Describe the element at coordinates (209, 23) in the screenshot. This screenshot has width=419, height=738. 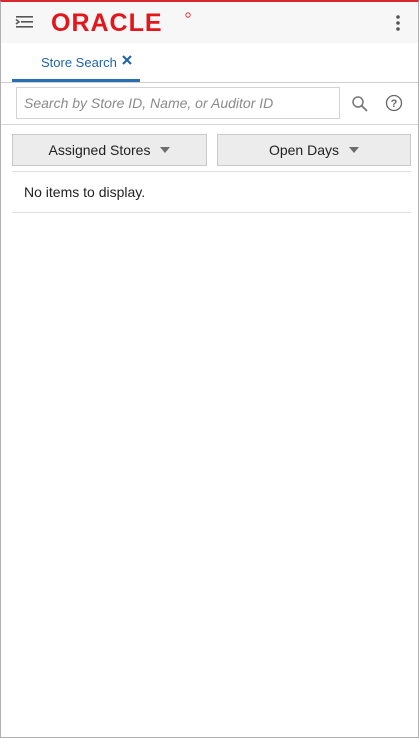
I see `app-header: ORACLE` at that location.